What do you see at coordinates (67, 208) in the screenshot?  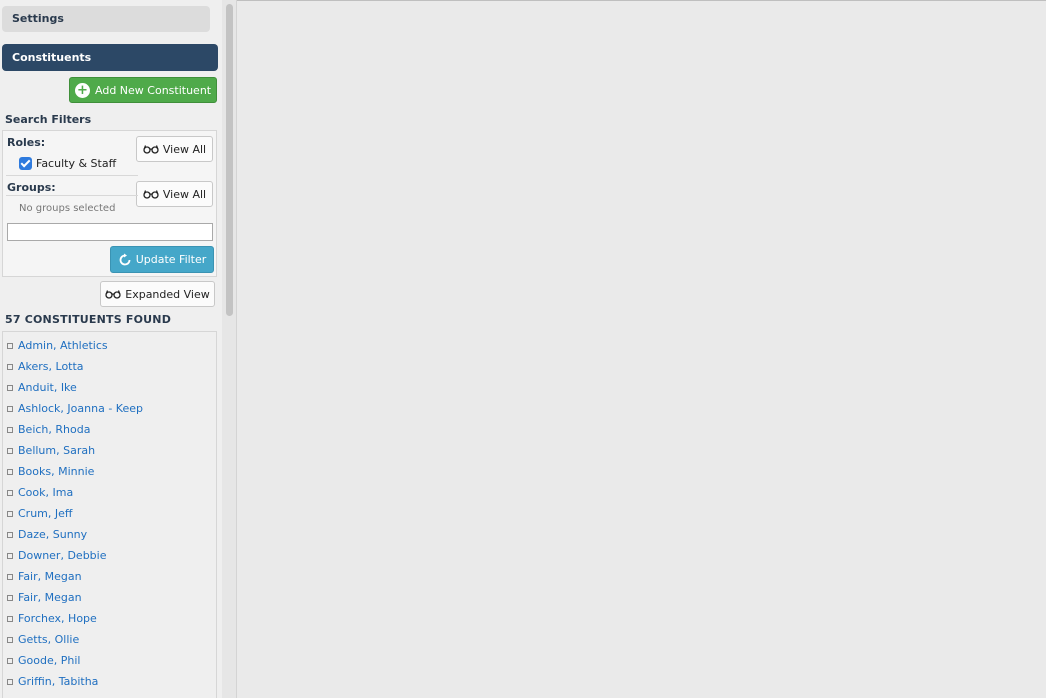 I see `no-groups-text: No groups selected` at bounding box center [67, 208].